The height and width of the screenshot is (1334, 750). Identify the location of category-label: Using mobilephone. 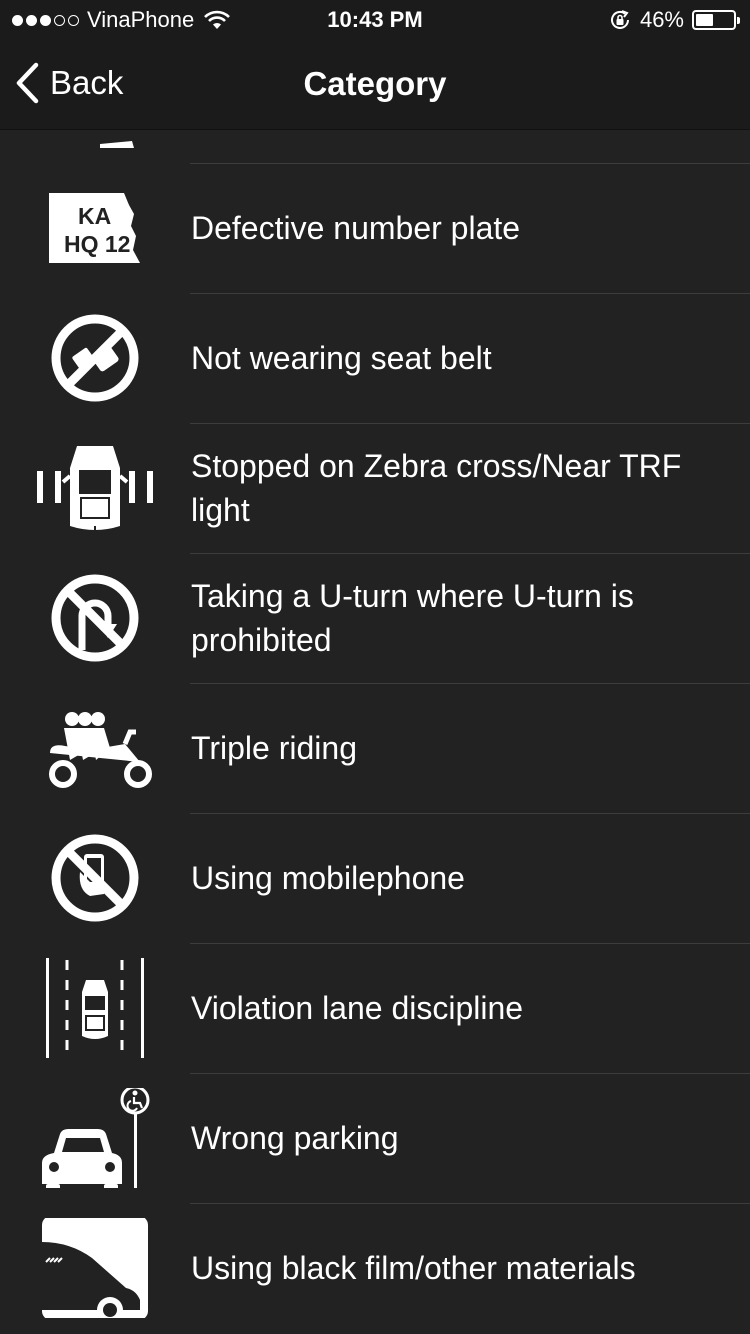
(328, 878).